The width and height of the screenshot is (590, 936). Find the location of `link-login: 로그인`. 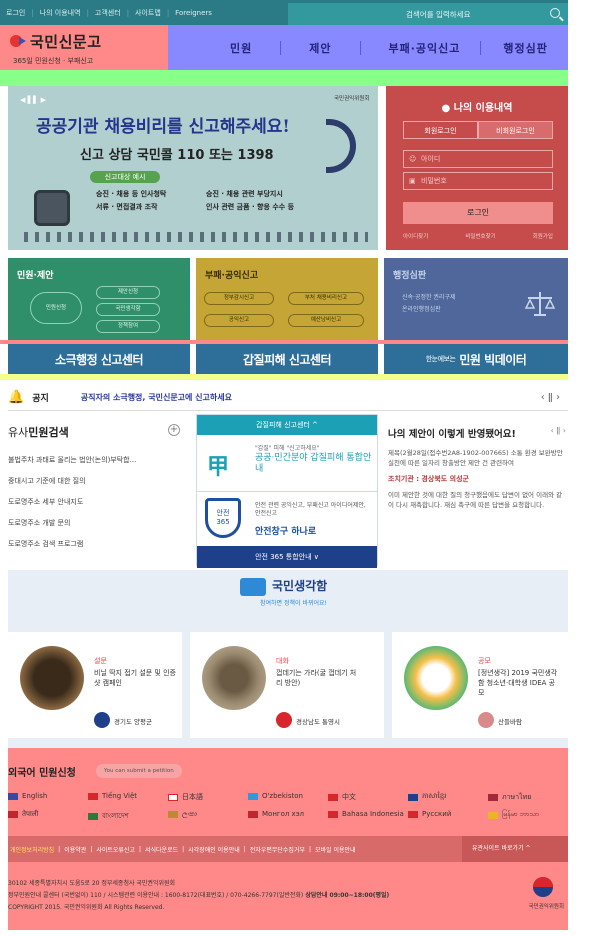

link-login: 로그인 is located at coordinates (15, 13).